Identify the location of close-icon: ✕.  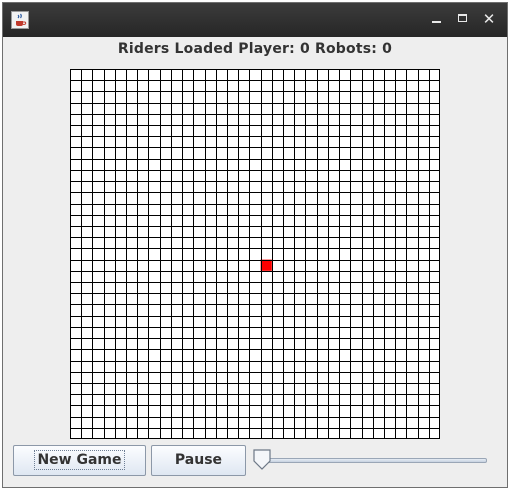
(489, 19).